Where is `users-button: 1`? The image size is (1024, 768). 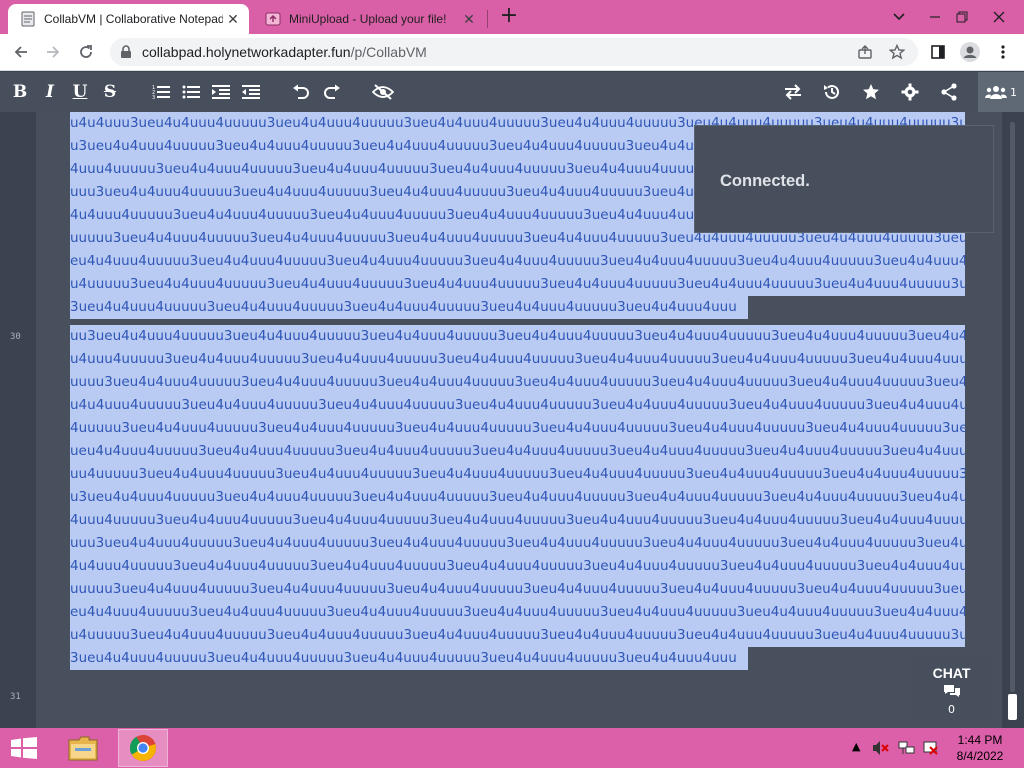 users-button: 1 is located at coordinates (1001, 92).